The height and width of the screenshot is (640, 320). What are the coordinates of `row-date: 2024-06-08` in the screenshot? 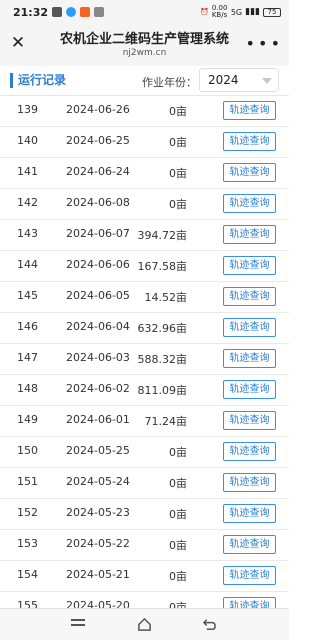 It's located at (98, 202).